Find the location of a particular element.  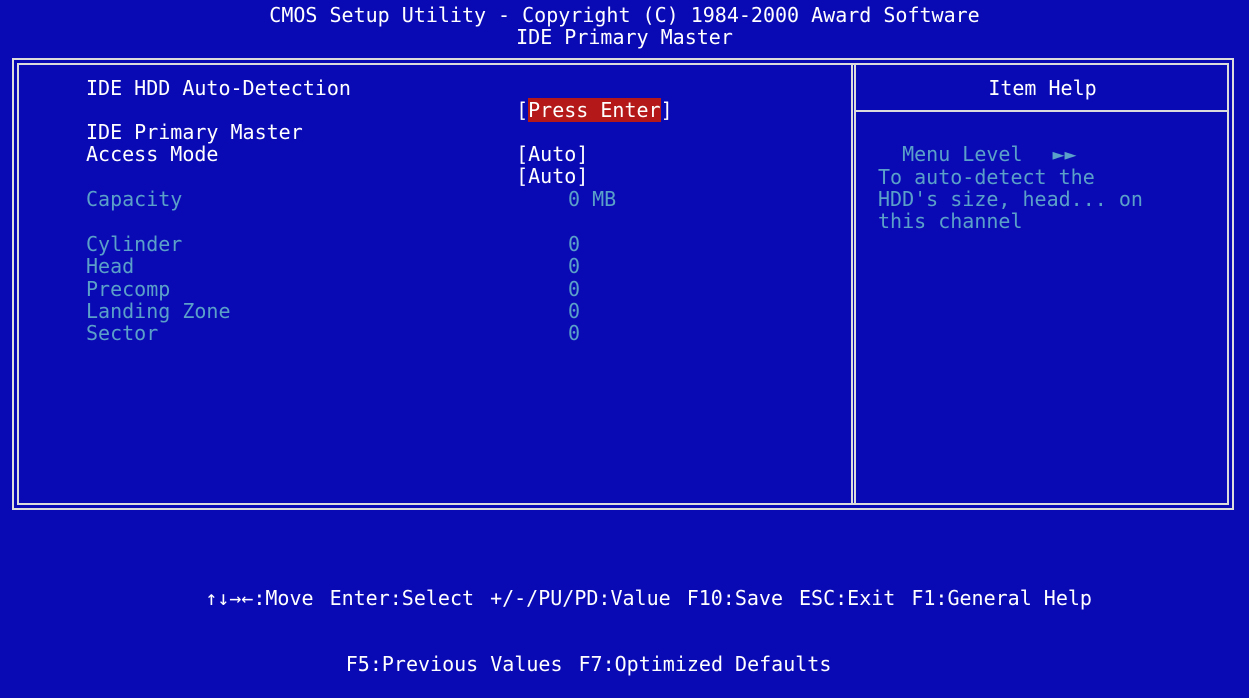

landing-zone-value: 0 is located at coordinates (574, 311).